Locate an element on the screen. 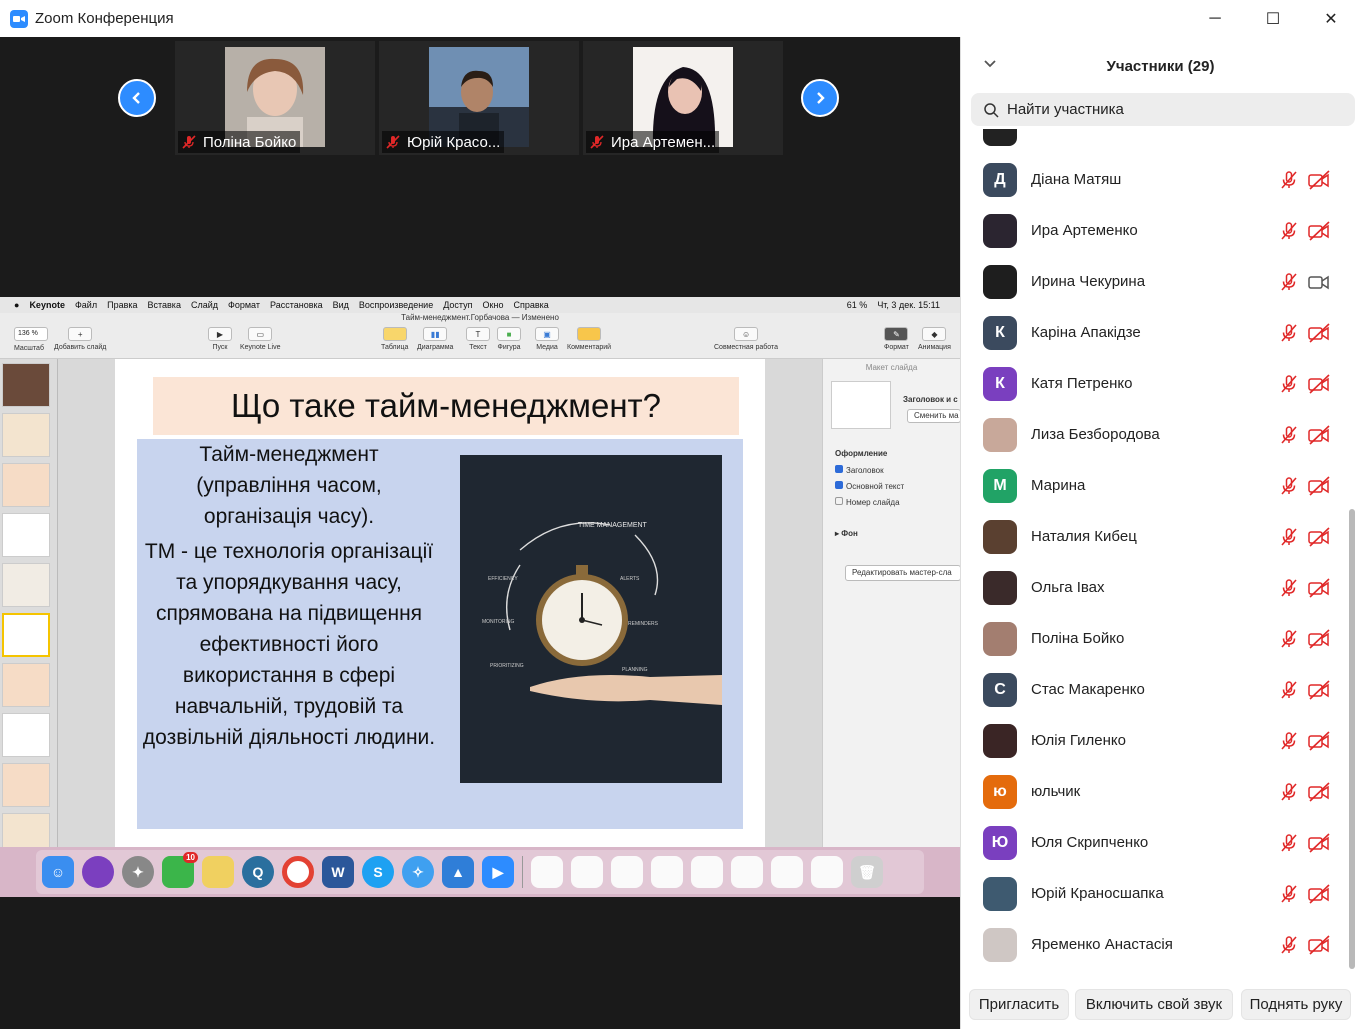 Image resolution: width=1360 pixels, height=1029 pixels. camera-icon is located at coordinates (1319, 282).